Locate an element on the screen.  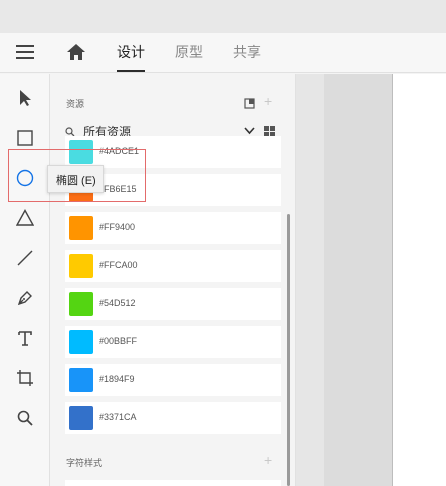
top-bar: 设计 原型 共享 is located at coordinates (223, 53).